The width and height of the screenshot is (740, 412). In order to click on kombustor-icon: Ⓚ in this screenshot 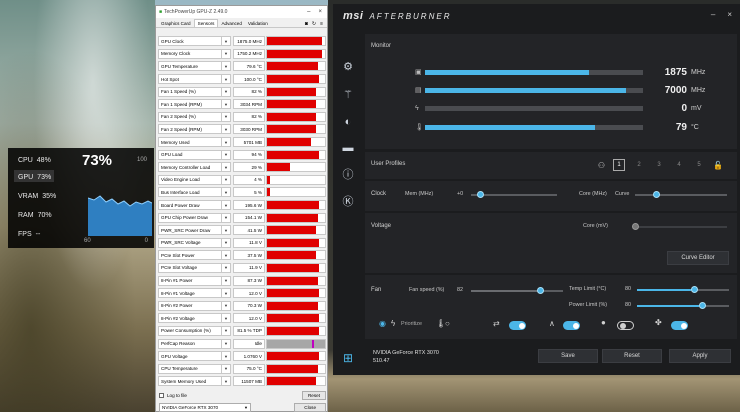, I will do `click(348, 201)`.